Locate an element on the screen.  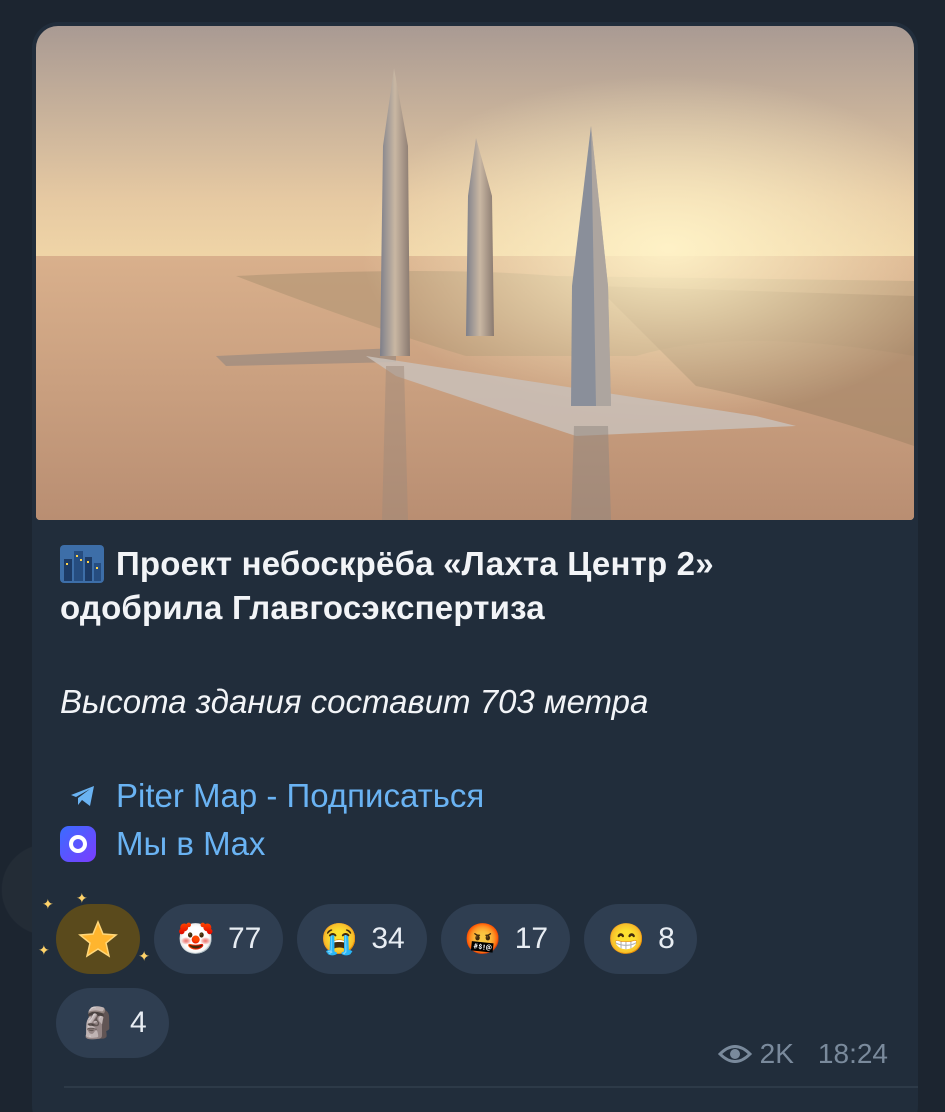
telegram-icon is located at coordinates (88, 796).